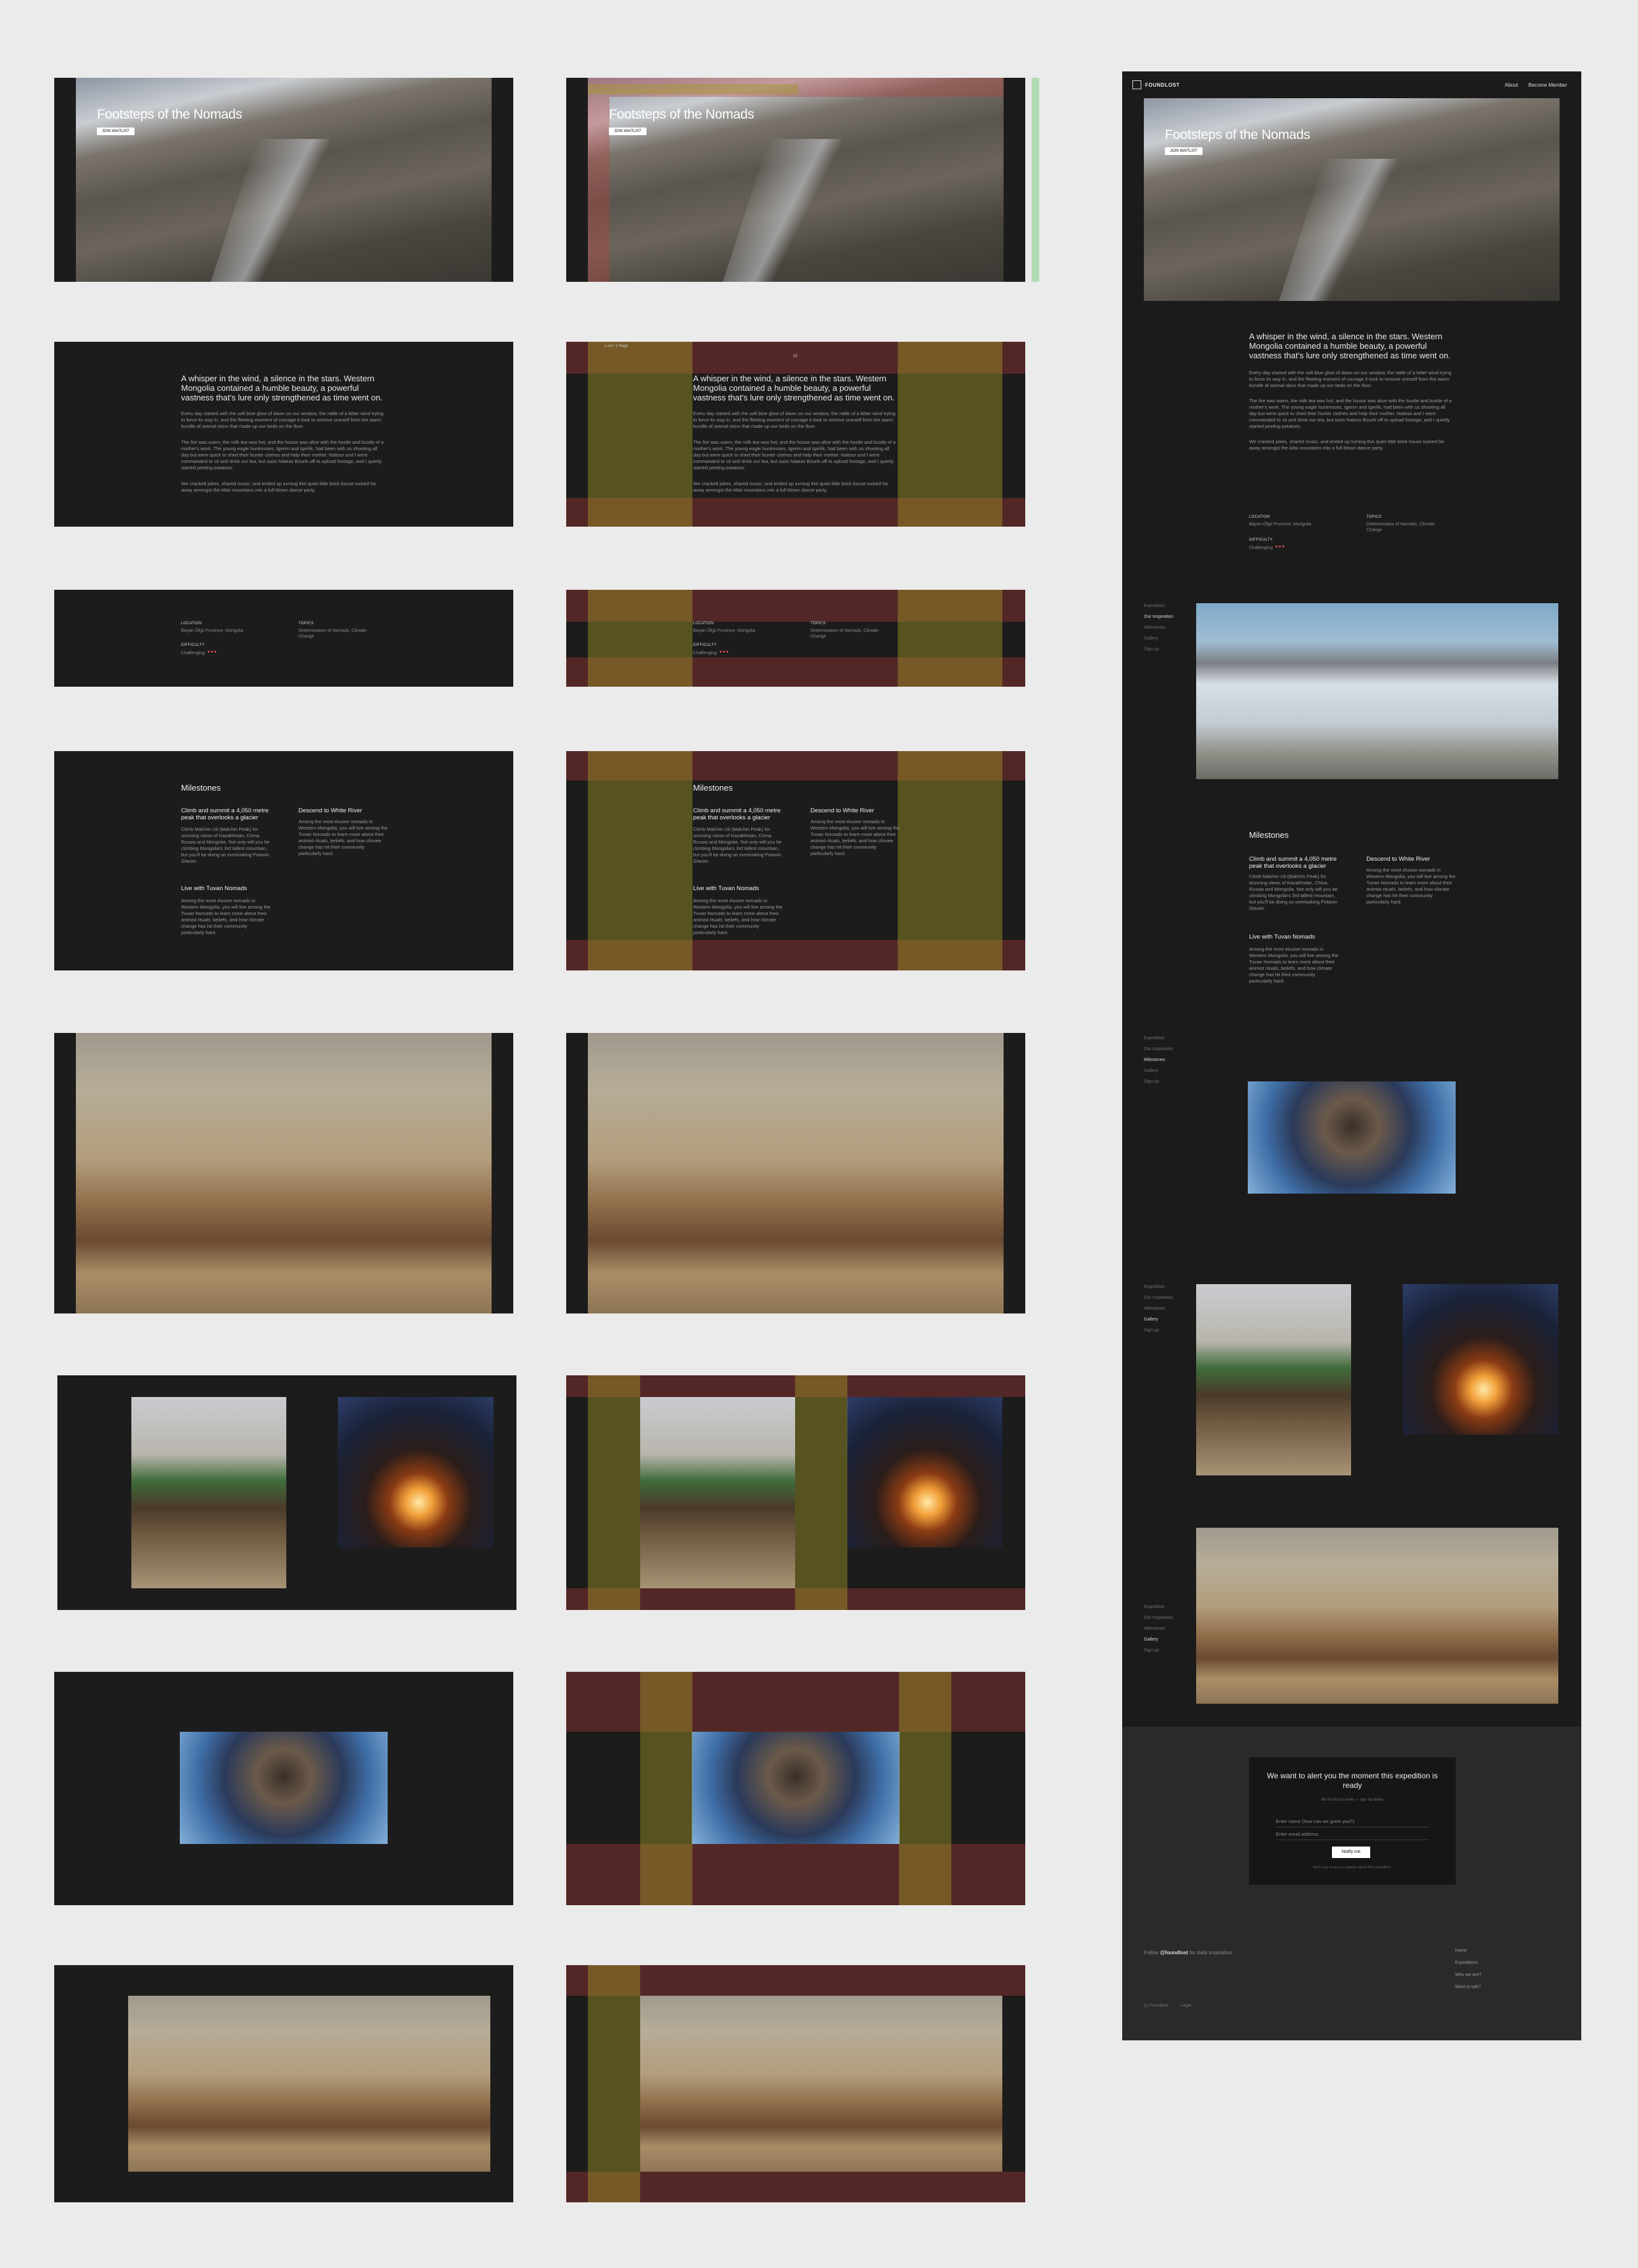  I want to click on footer-link-who: Who we are?, so click(1468, 1975).